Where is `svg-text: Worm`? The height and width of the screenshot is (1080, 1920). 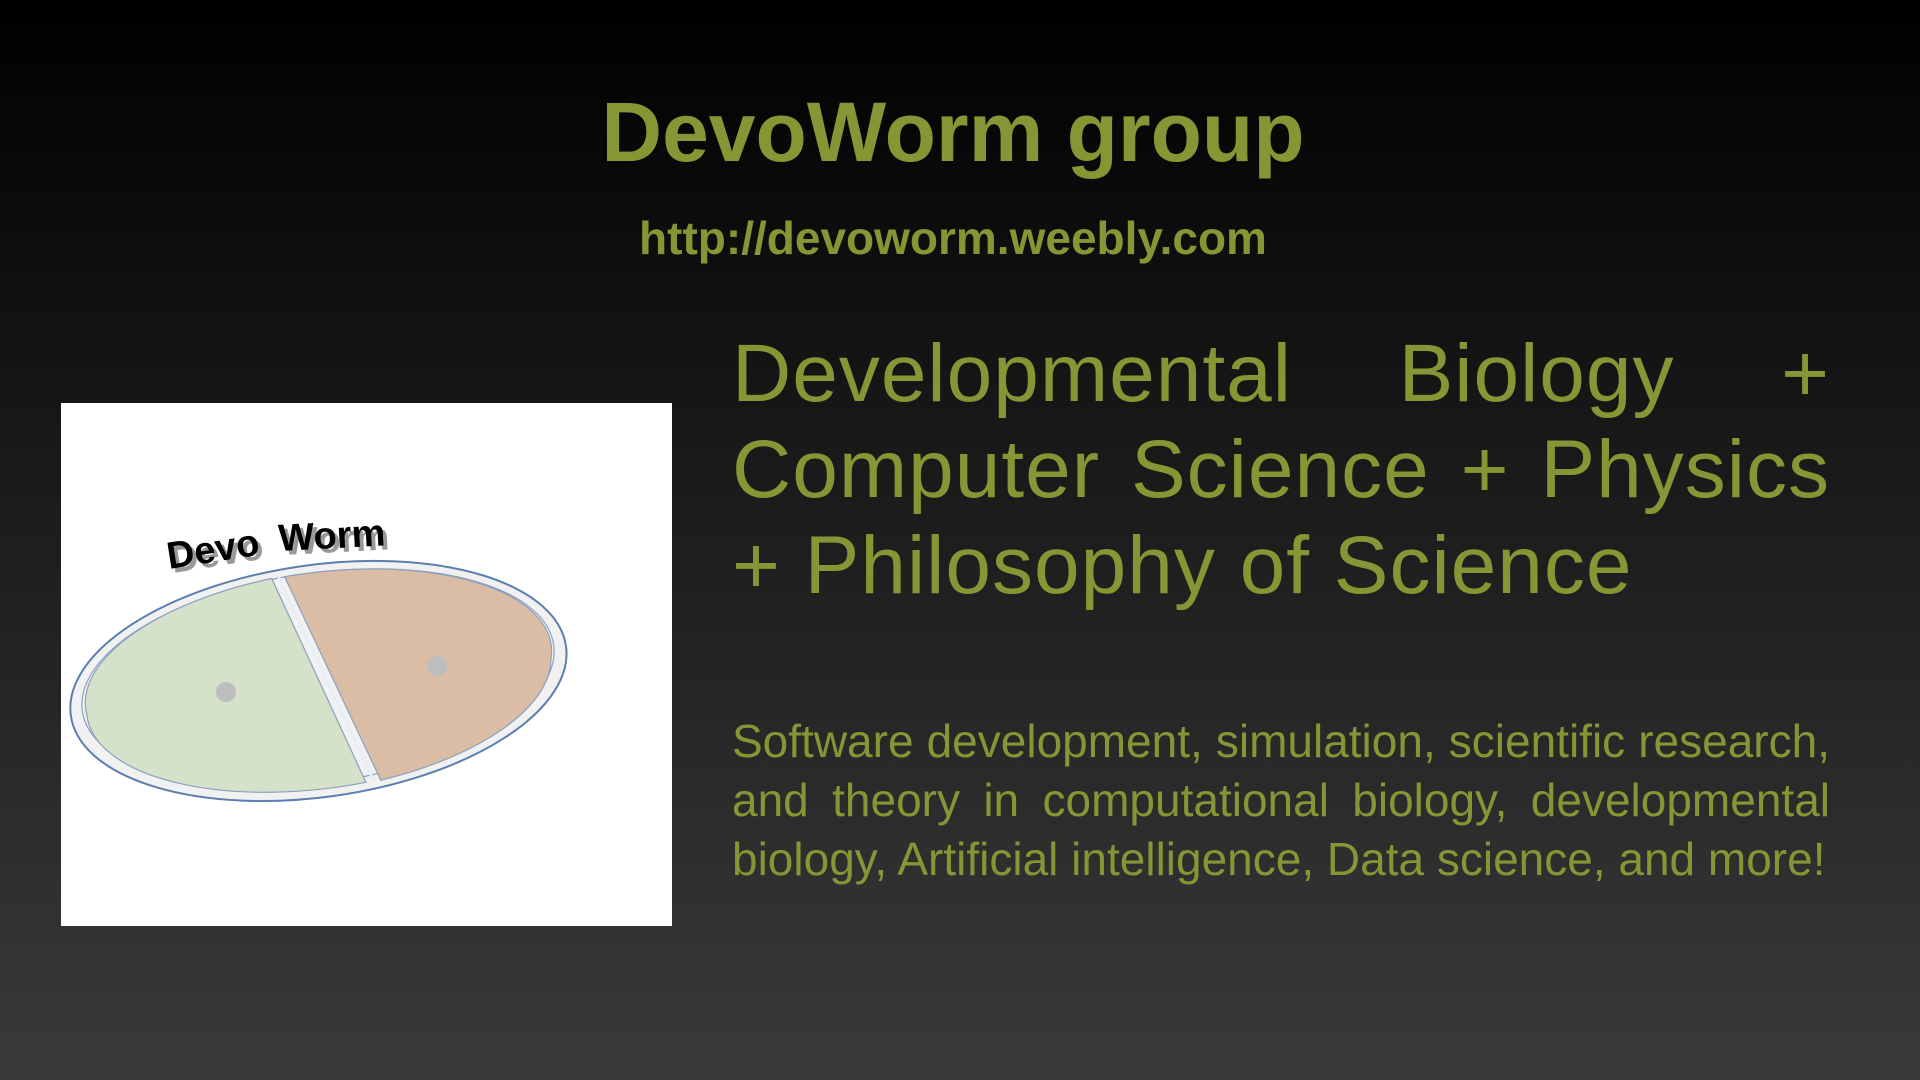
svg-text: Worm is located at coordinates (331, 536).